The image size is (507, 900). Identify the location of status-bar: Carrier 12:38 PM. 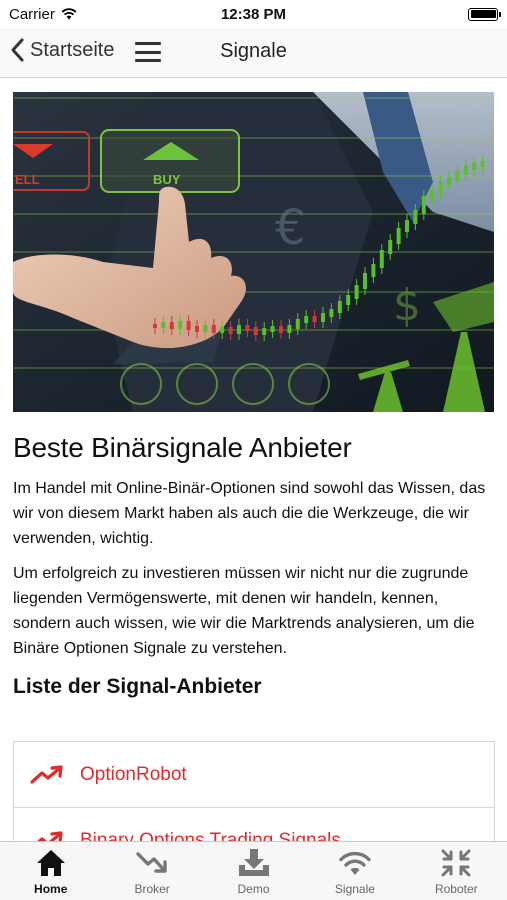
(253, 14).